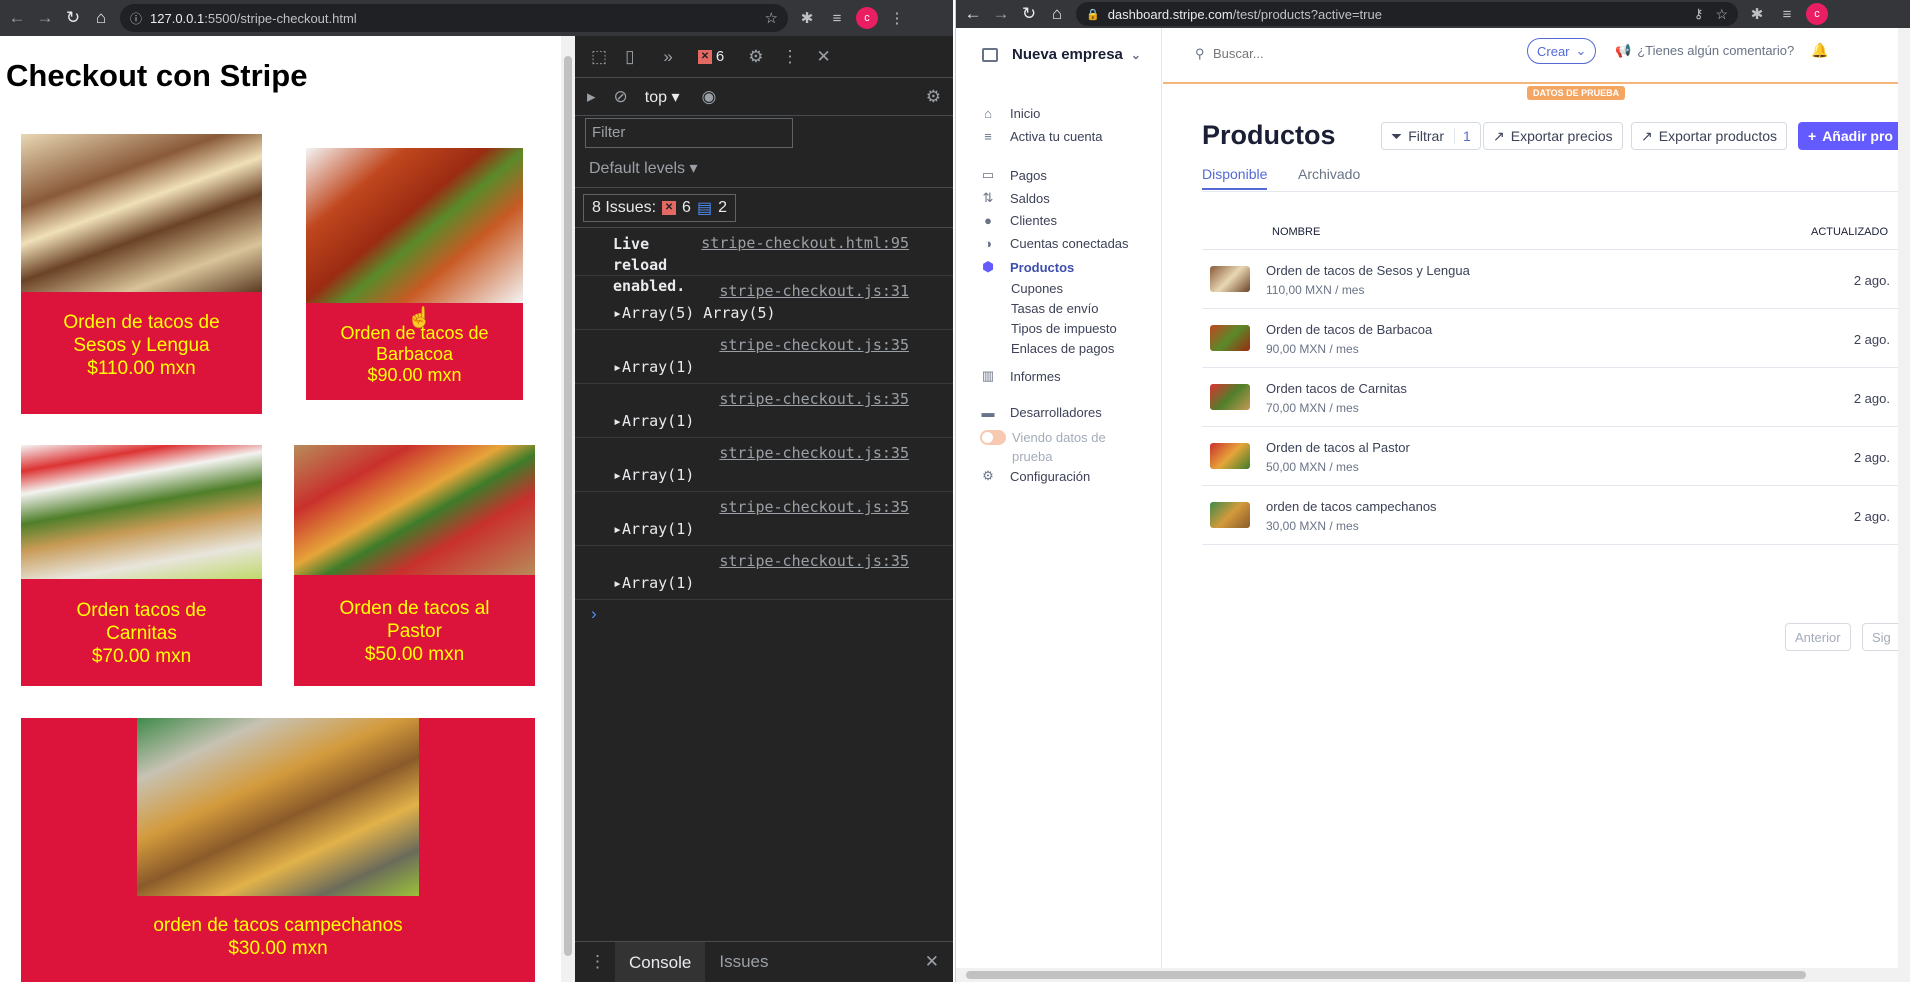  What do you see at coordinates (1427, 975) in the screenshot?
I see `horizontal-scrollbar` at bounding box center [1427, 975].